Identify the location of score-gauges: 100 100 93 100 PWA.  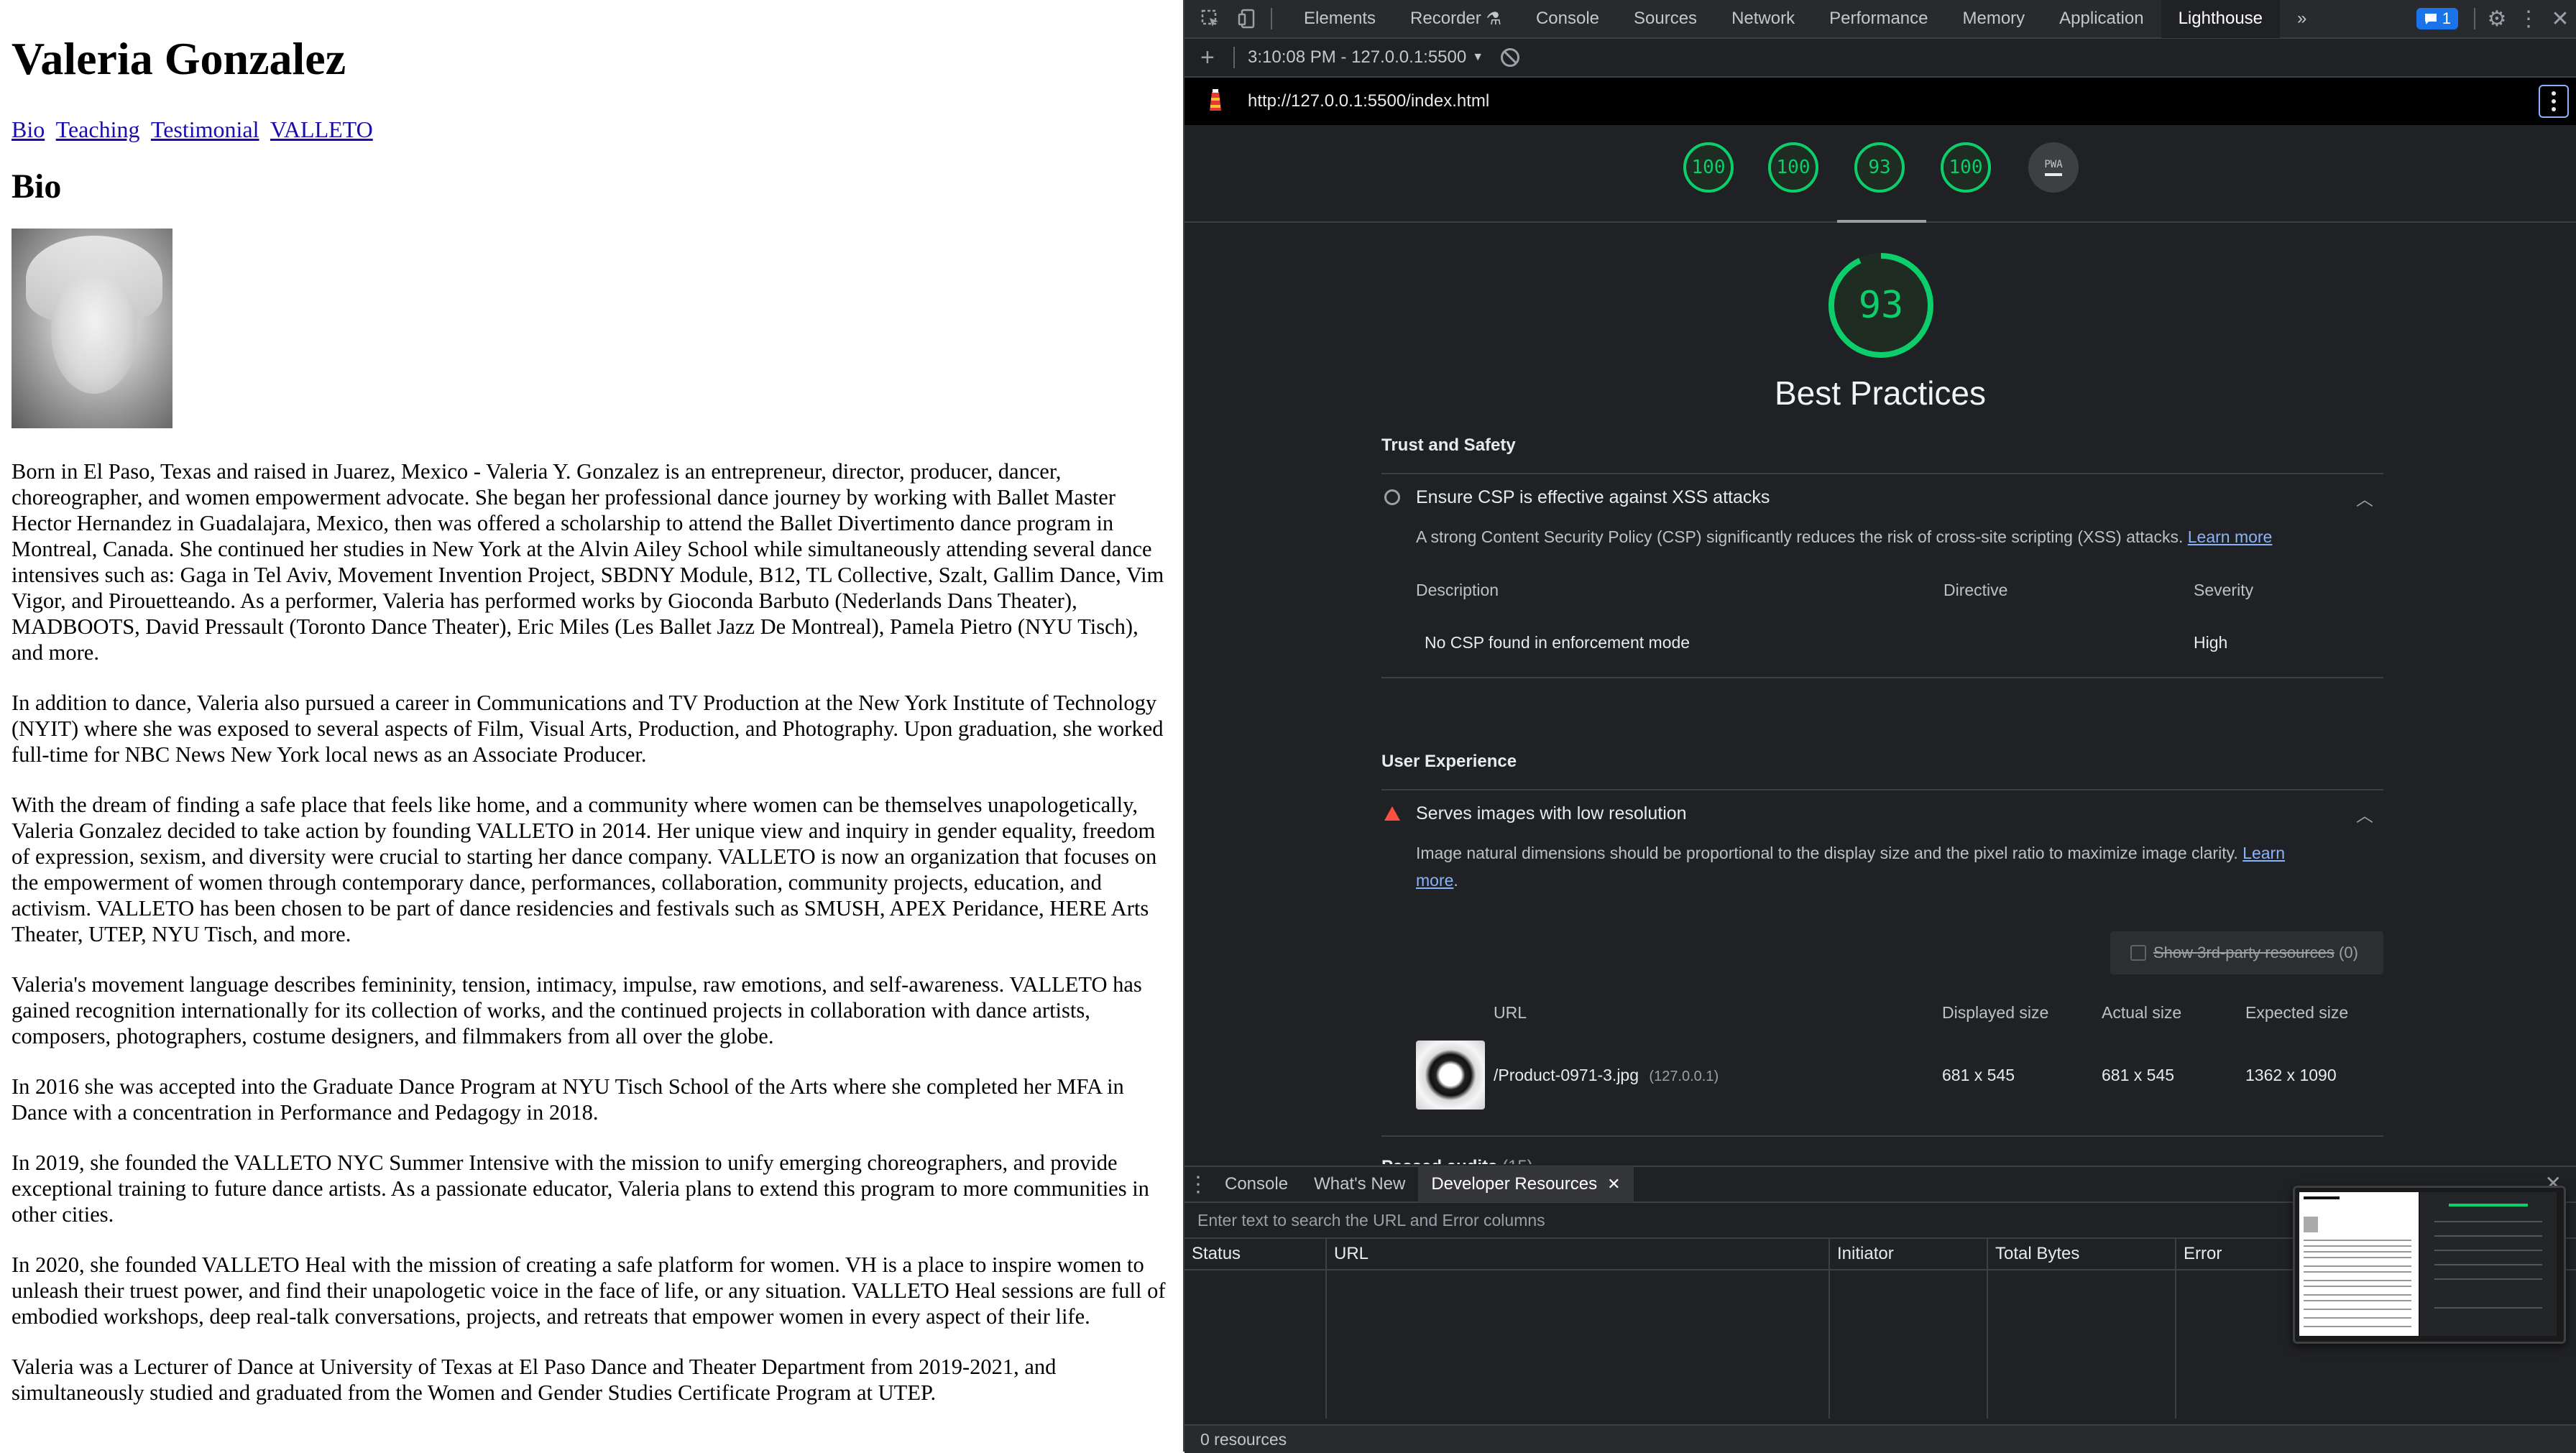
(1880, 174).